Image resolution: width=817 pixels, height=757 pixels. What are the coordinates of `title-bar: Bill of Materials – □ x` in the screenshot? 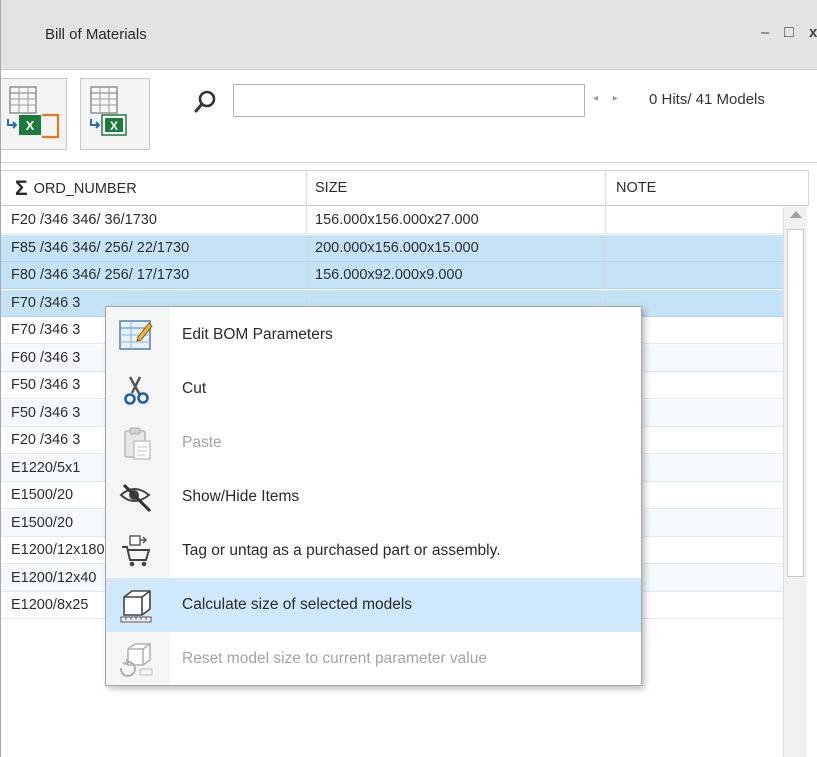 It's located at (409, 35).